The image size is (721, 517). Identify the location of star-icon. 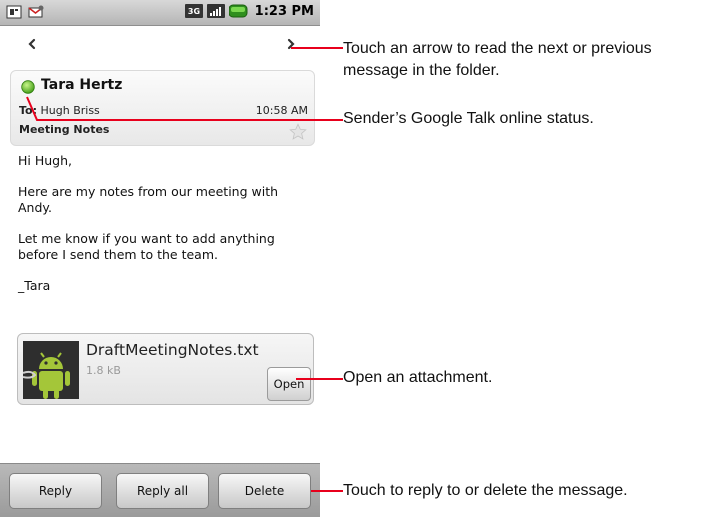
(298, 132).